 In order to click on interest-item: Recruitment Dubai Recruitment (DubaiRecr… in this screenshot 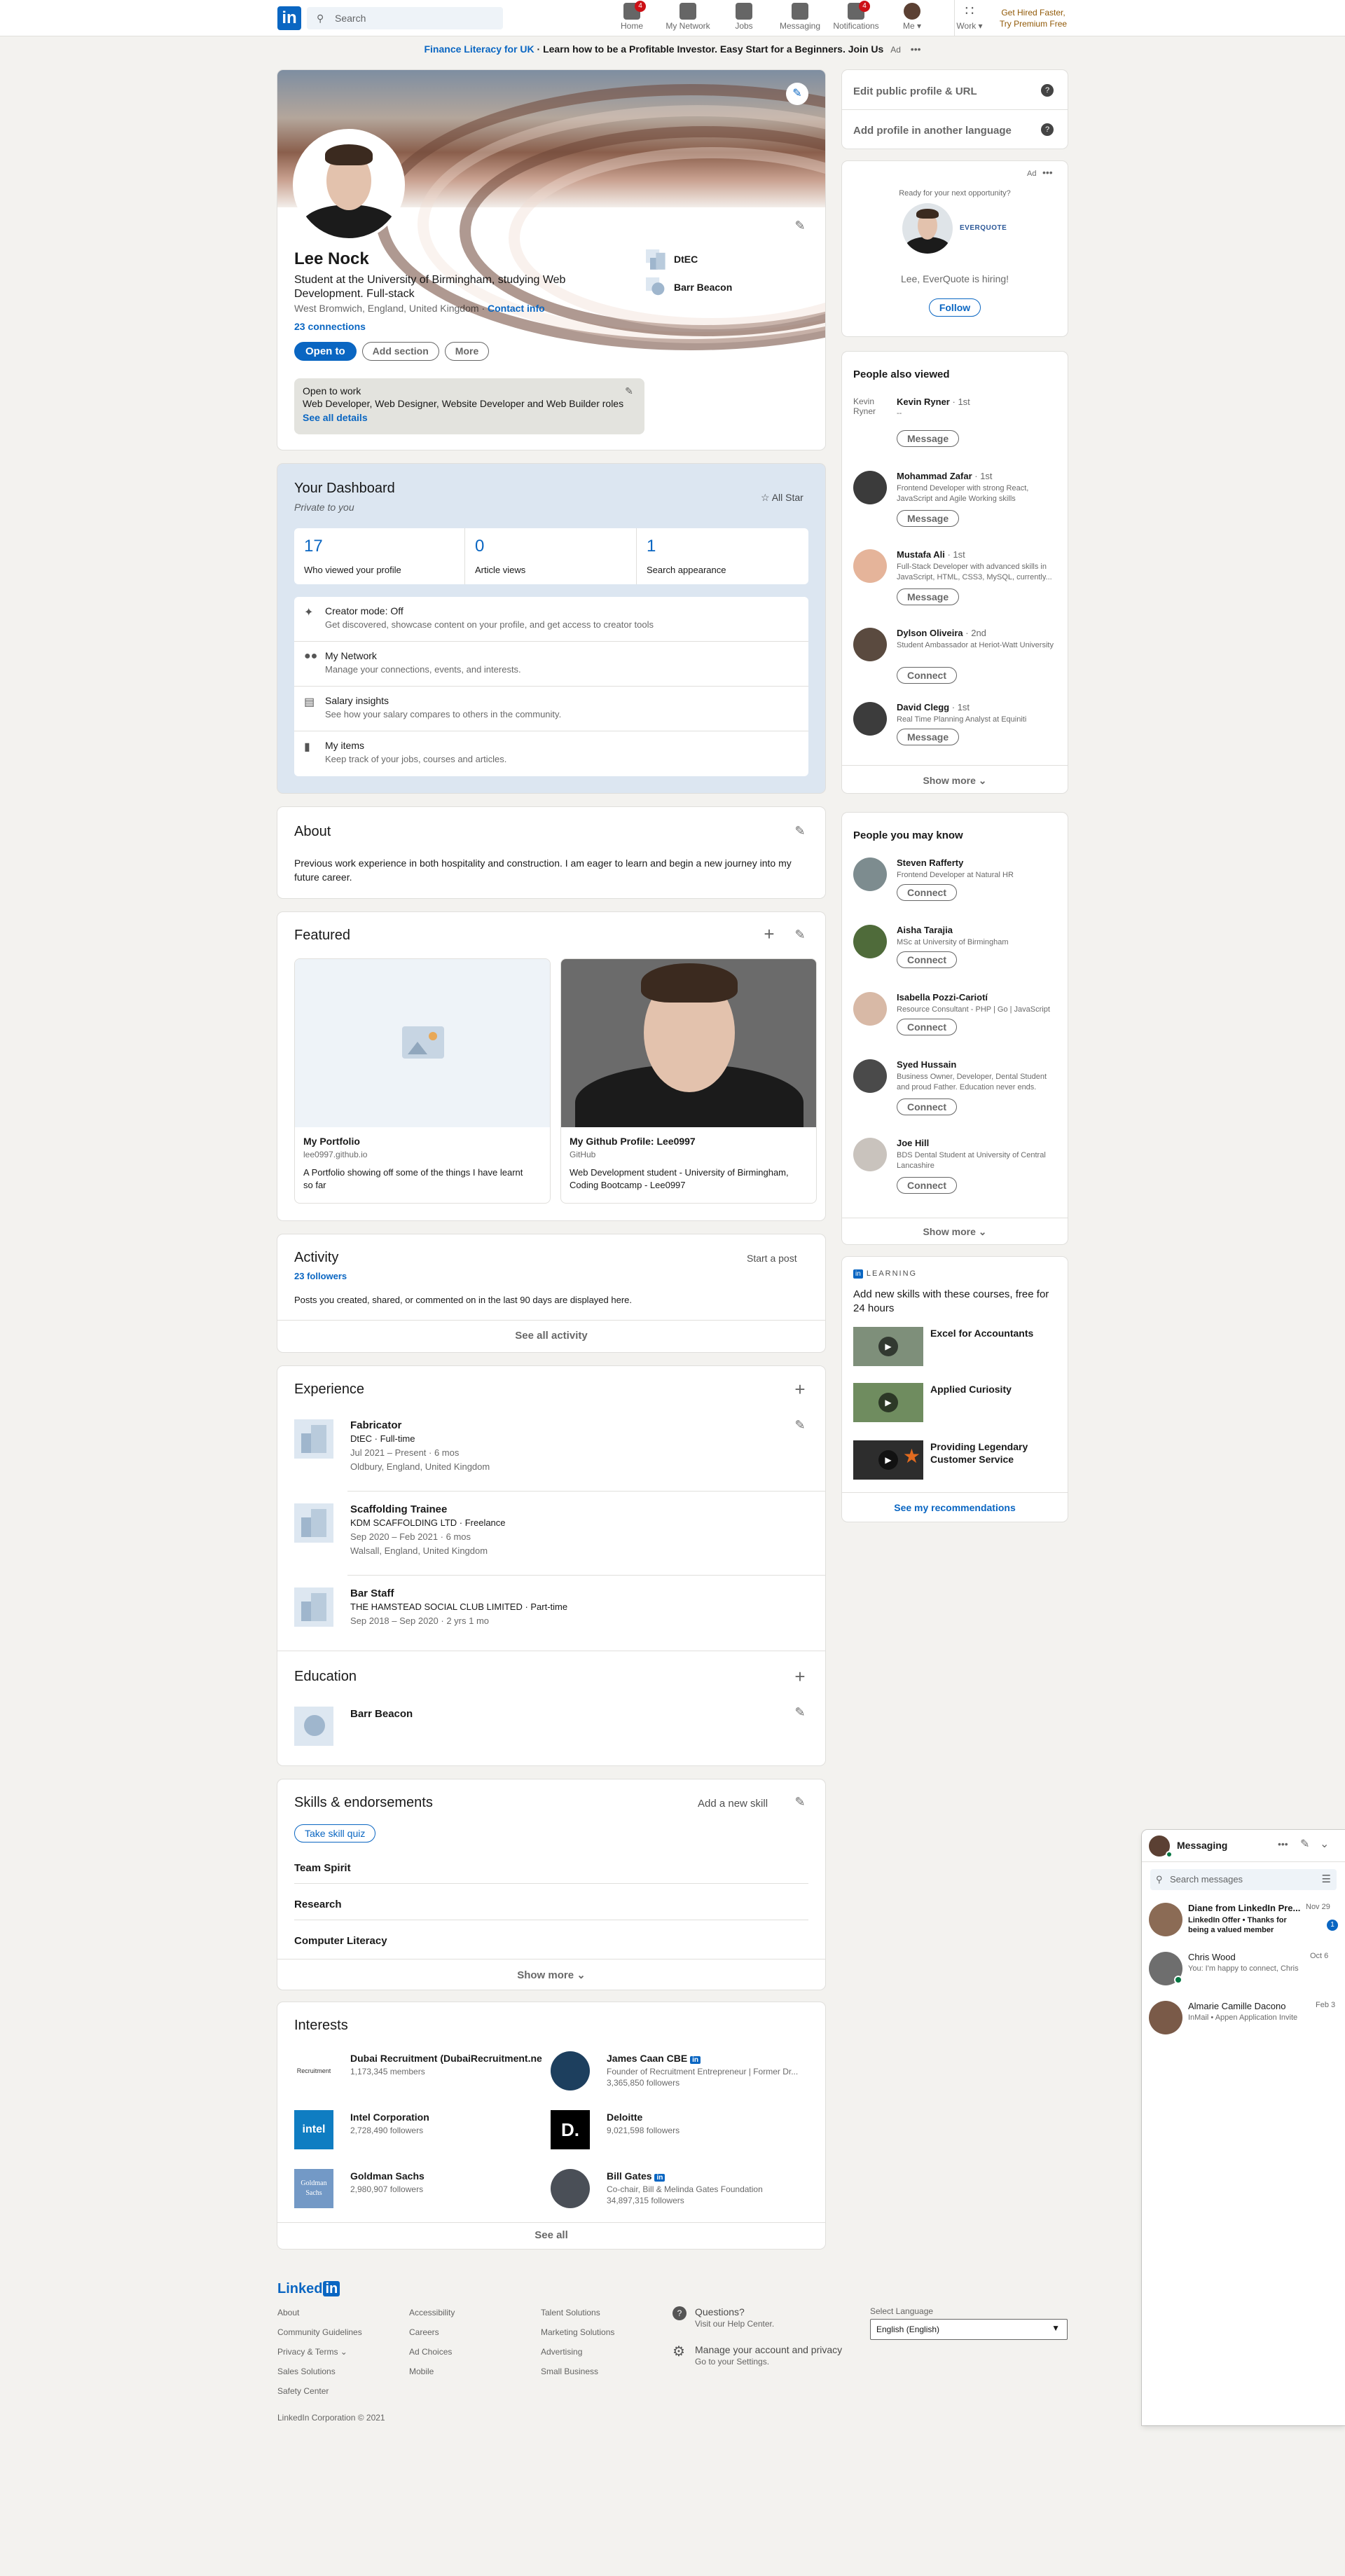, I will do `click(420, 2073)`.